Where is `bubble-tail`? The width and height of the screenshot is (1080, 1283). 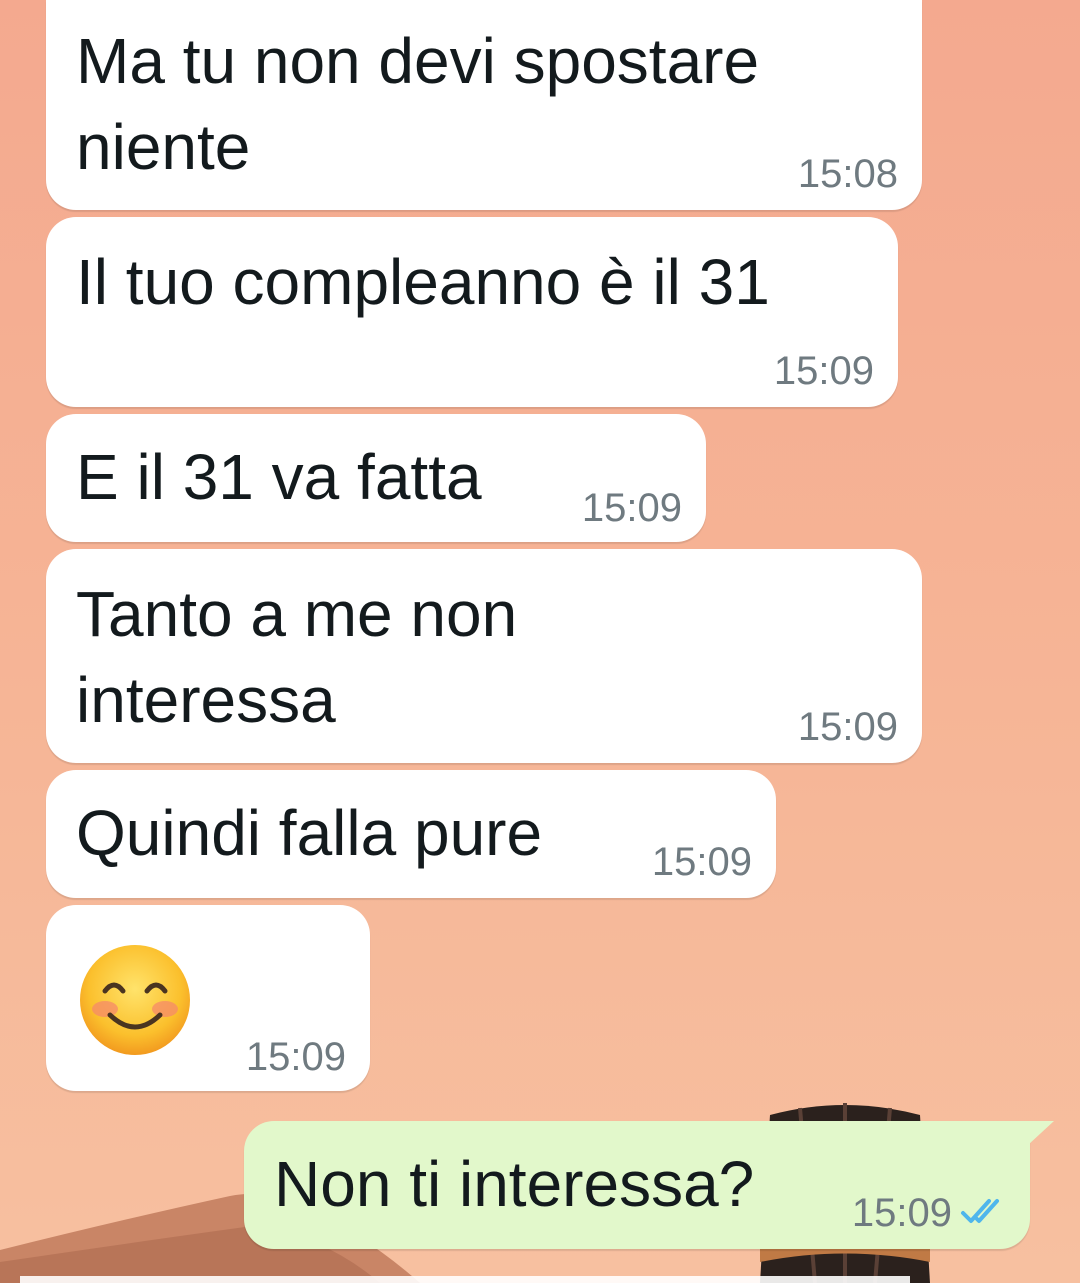 bubble-tail is located at coordinates (1041, 1133).